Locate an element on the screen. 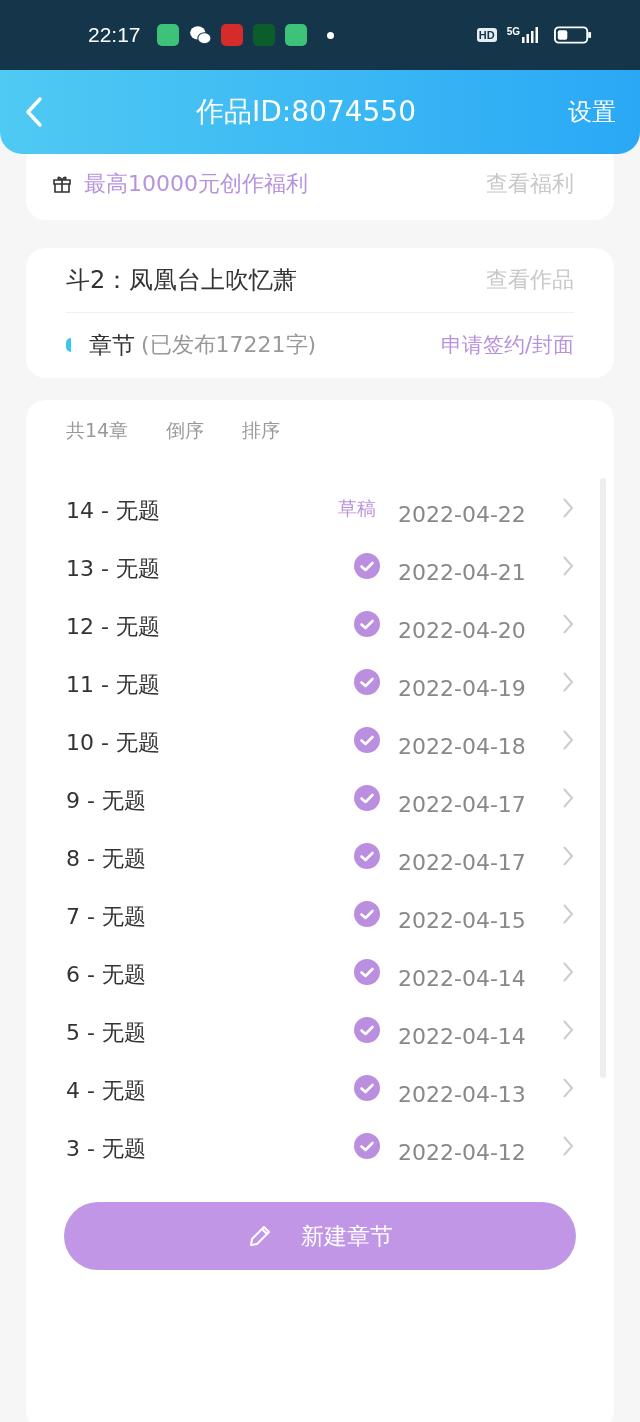 Image resolution: width=640 pixels, height=1422 pixels. promo-text: 最高10000元创作福利 is located at coordinates (196, 184).